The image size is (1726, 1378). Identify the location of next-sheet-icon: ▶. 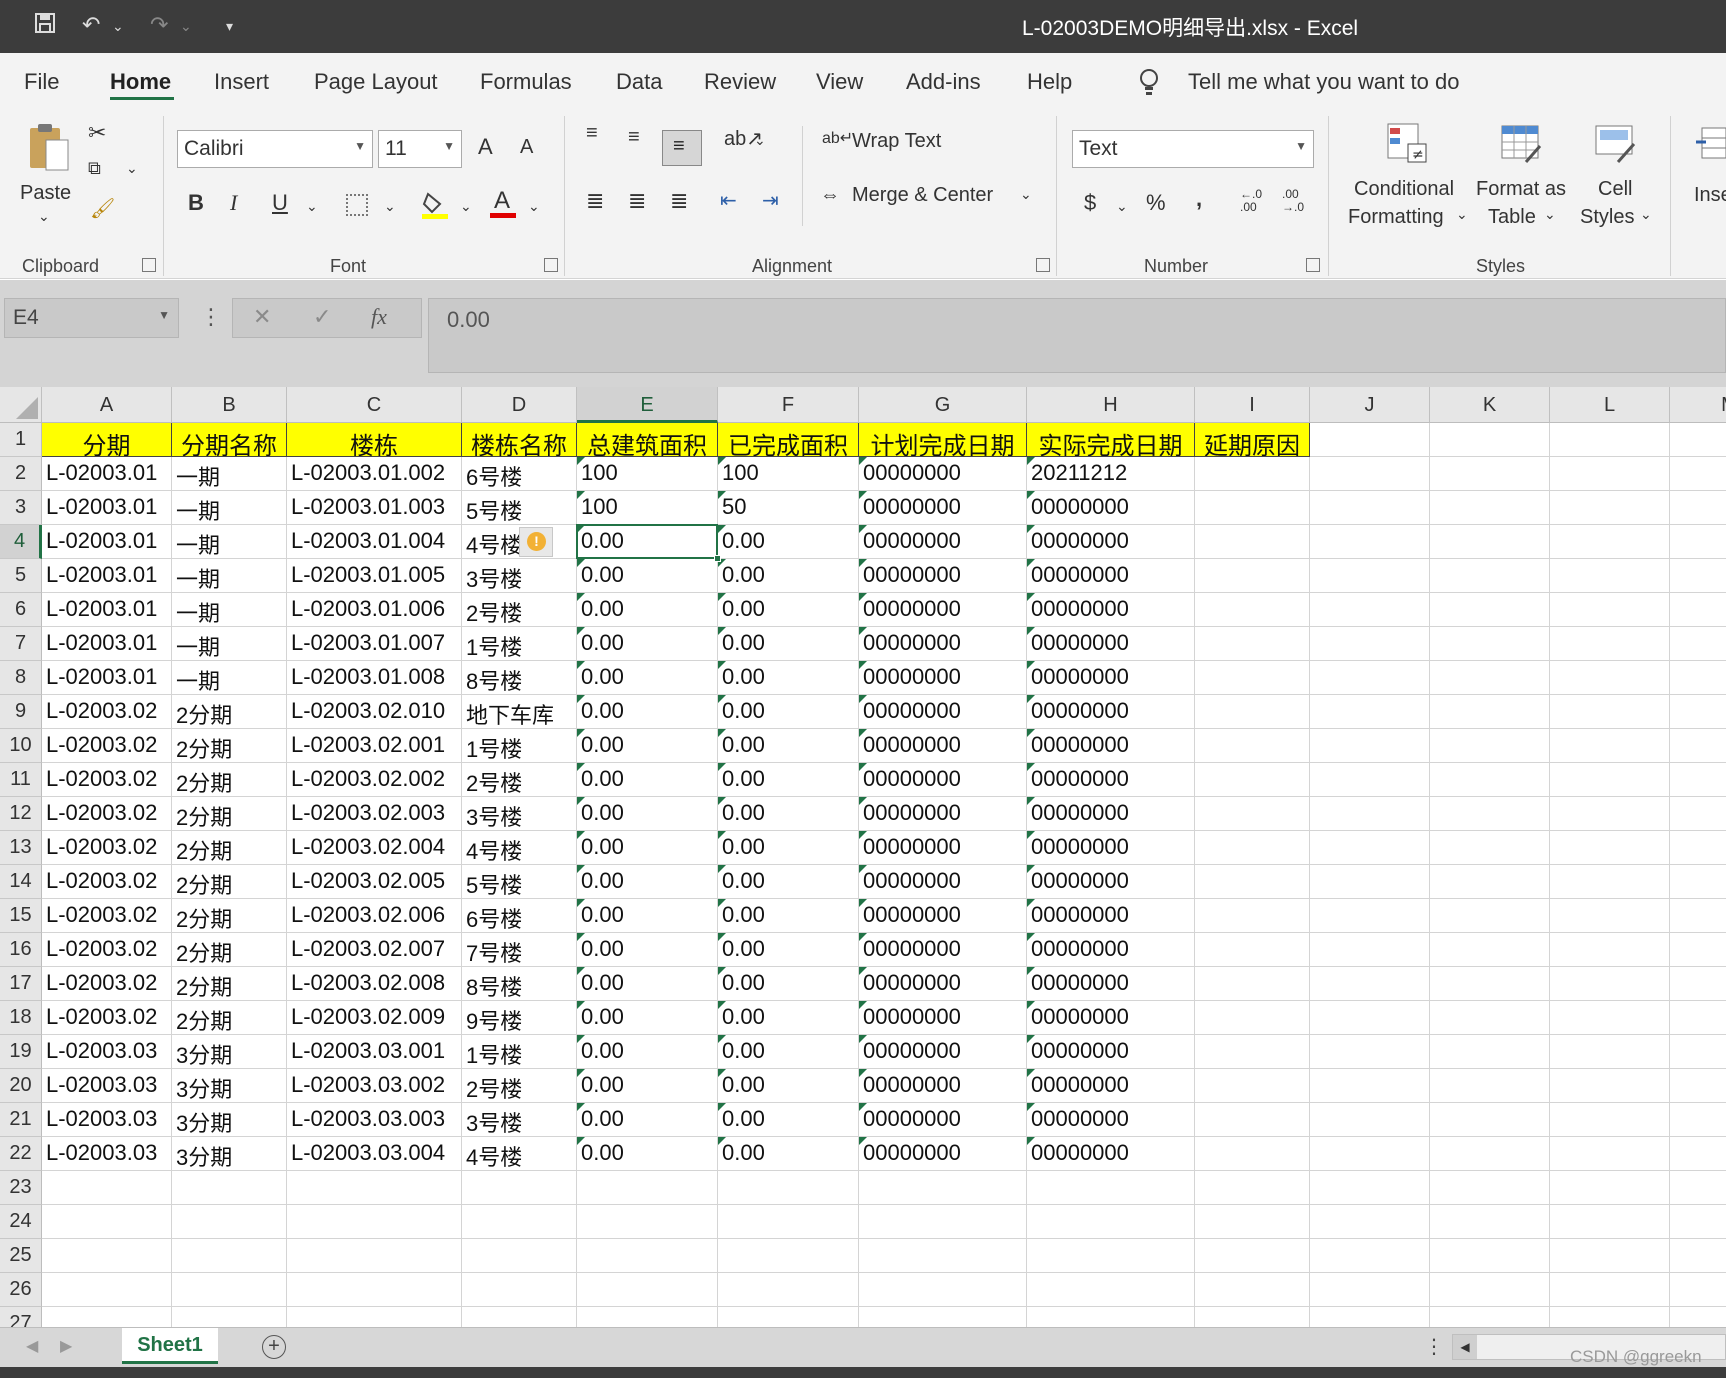
(66, 1346).